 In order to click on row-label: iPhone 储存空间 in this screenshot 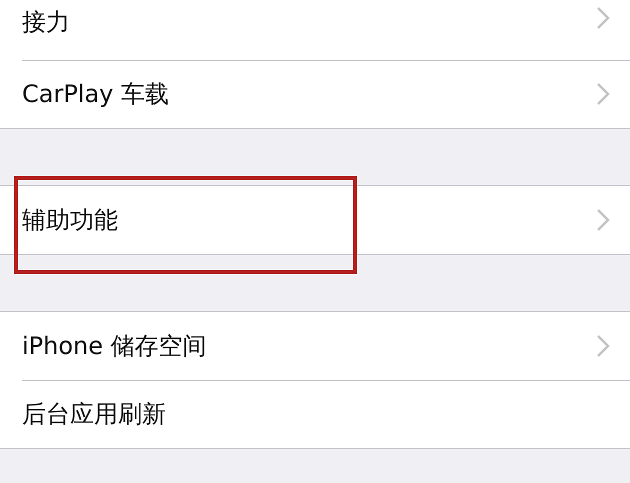, I will do `click(309, 346)`.